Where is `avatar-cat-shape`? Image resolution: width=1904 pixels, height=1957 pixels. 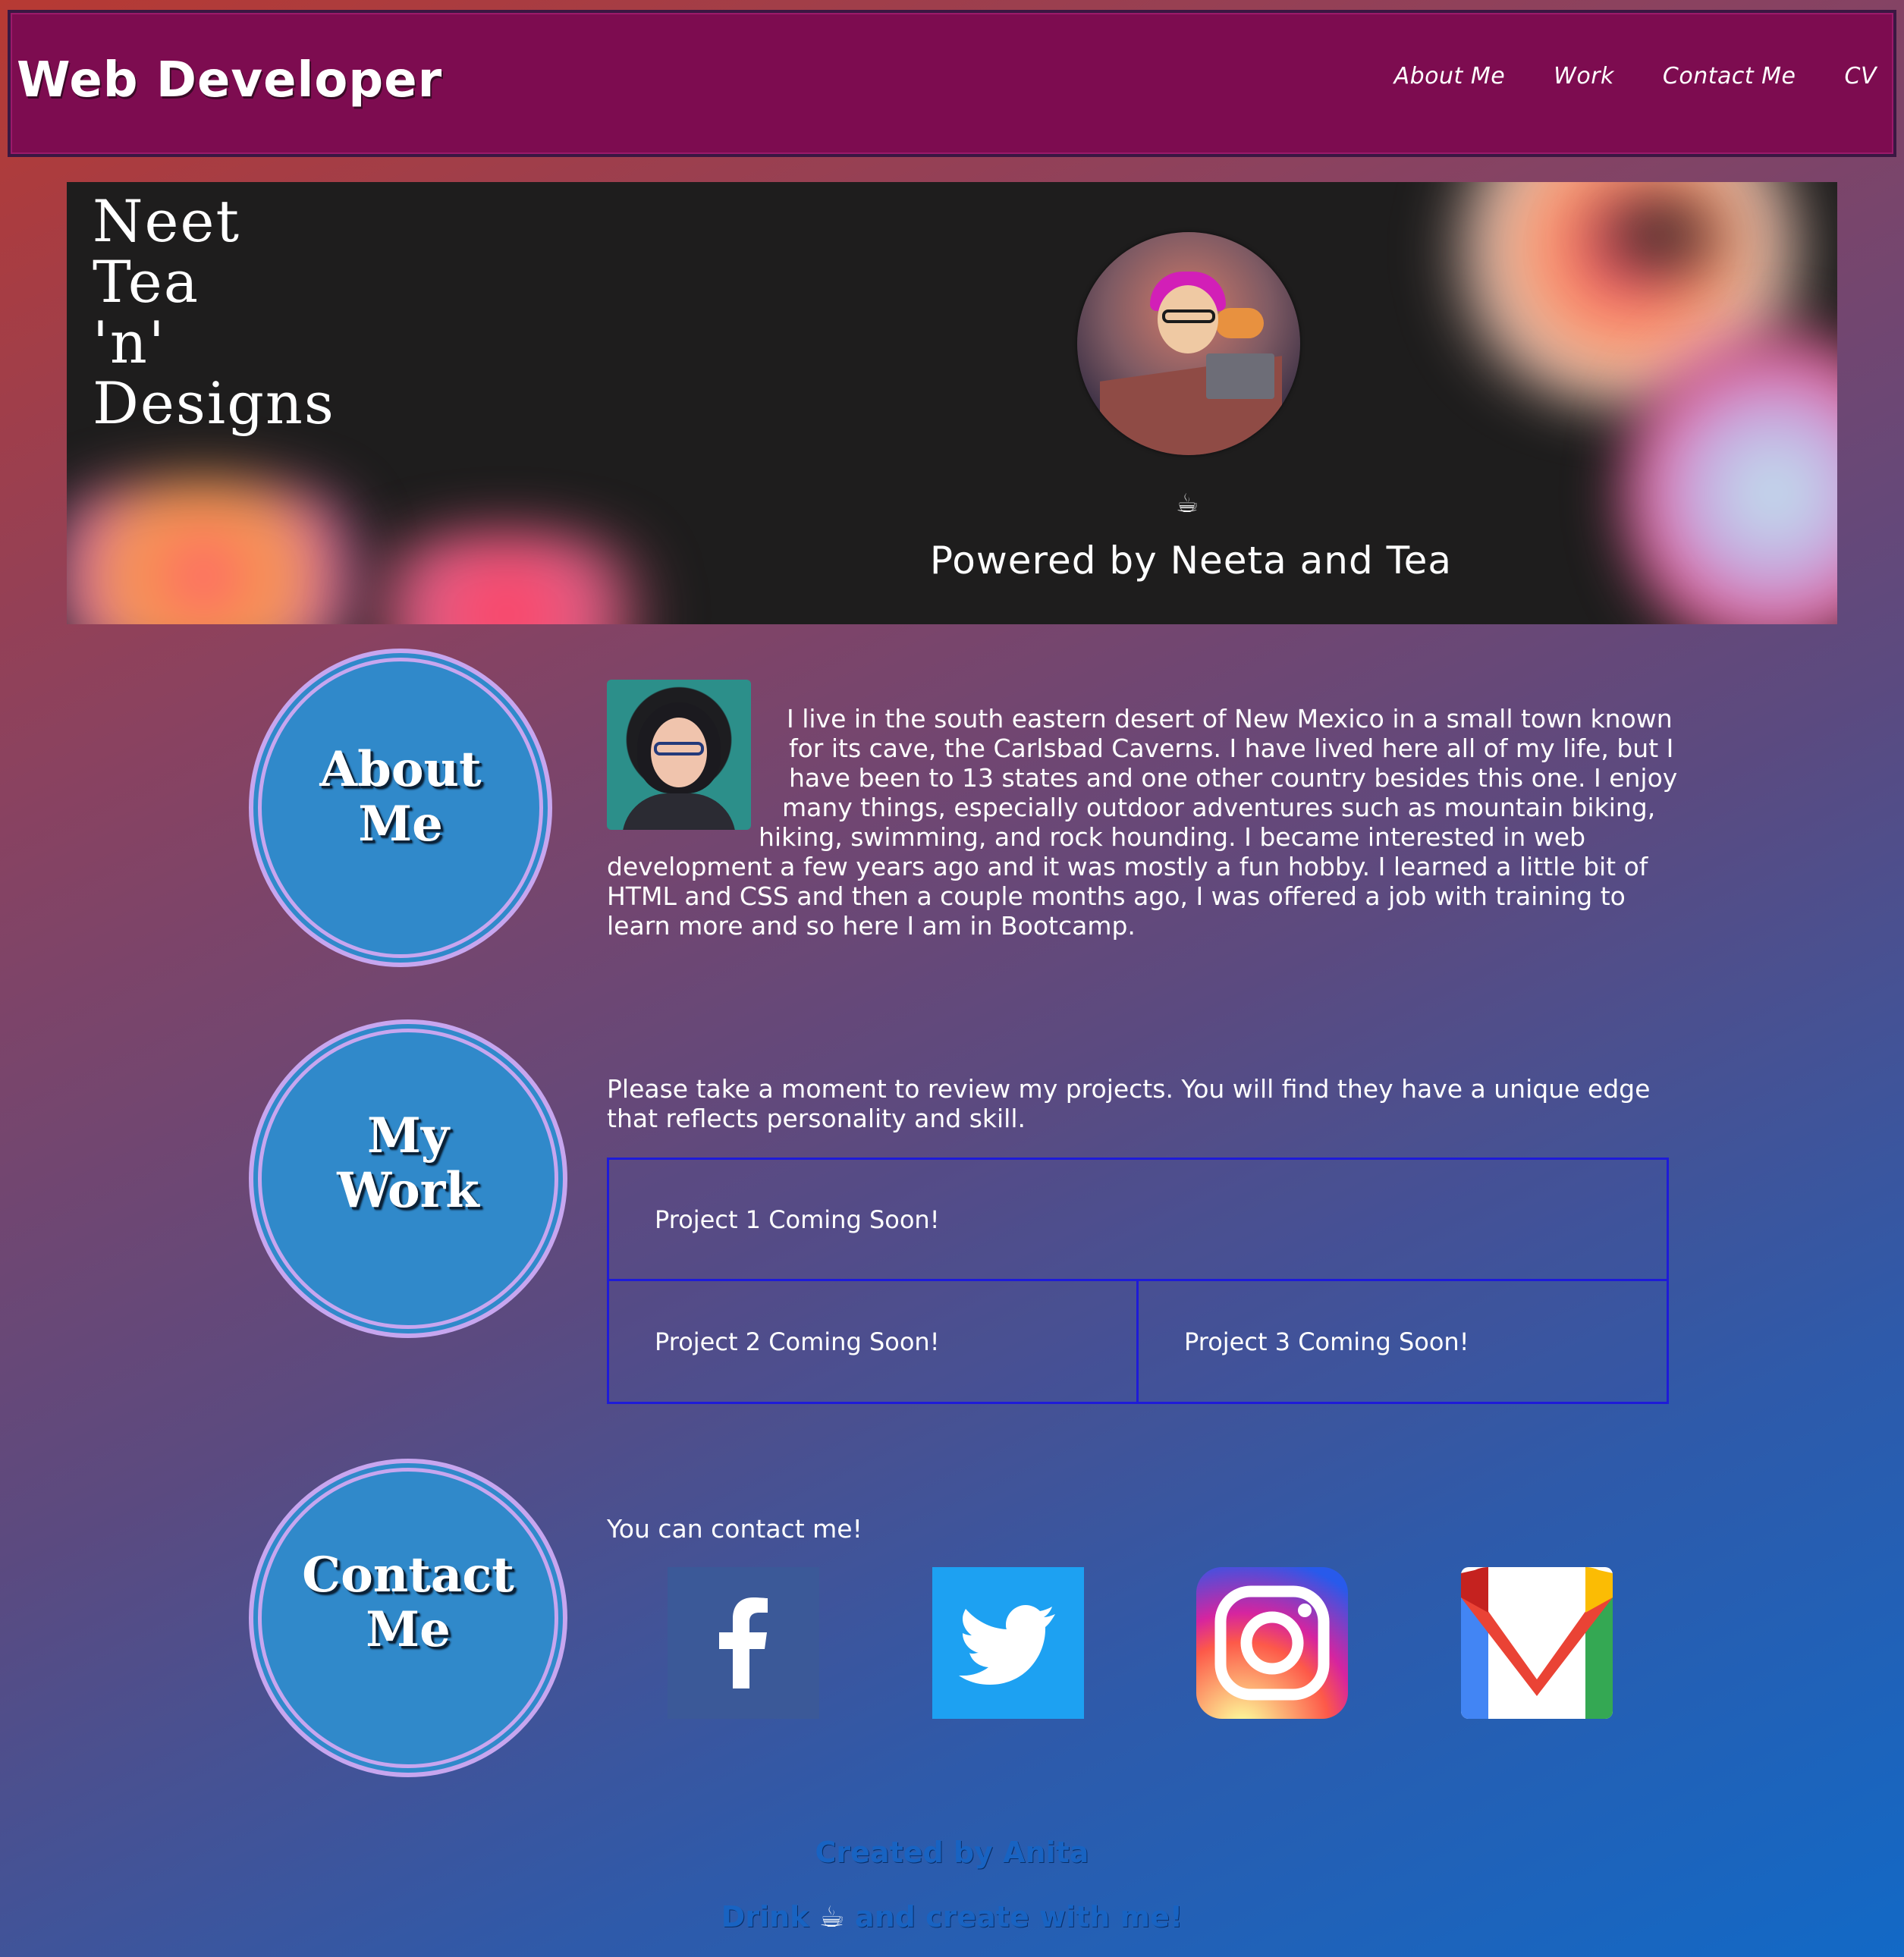 avatar-cat-shape is located at coordinates (1239, 323).